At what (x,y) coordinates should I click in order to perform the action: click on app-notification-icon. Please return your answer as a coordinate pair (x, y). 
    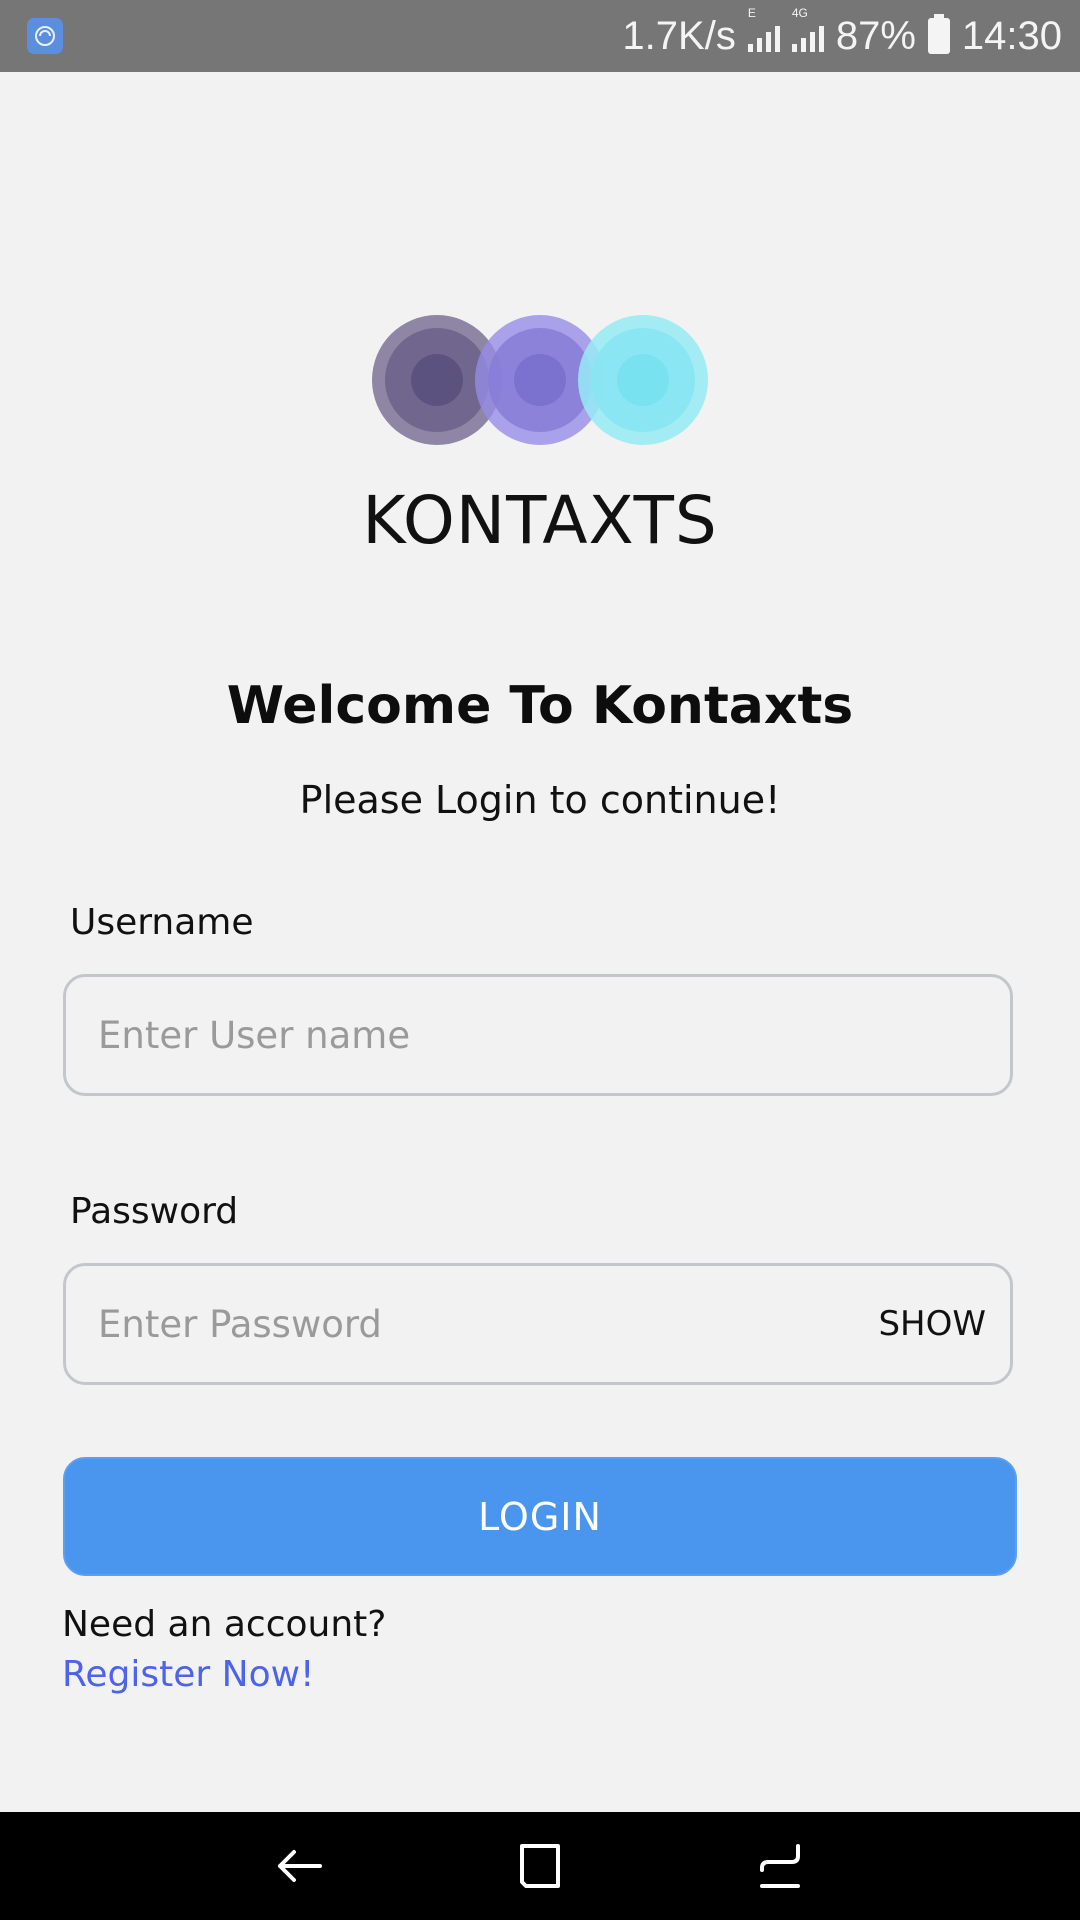
    Looking at the image, I should click on (45, 36).